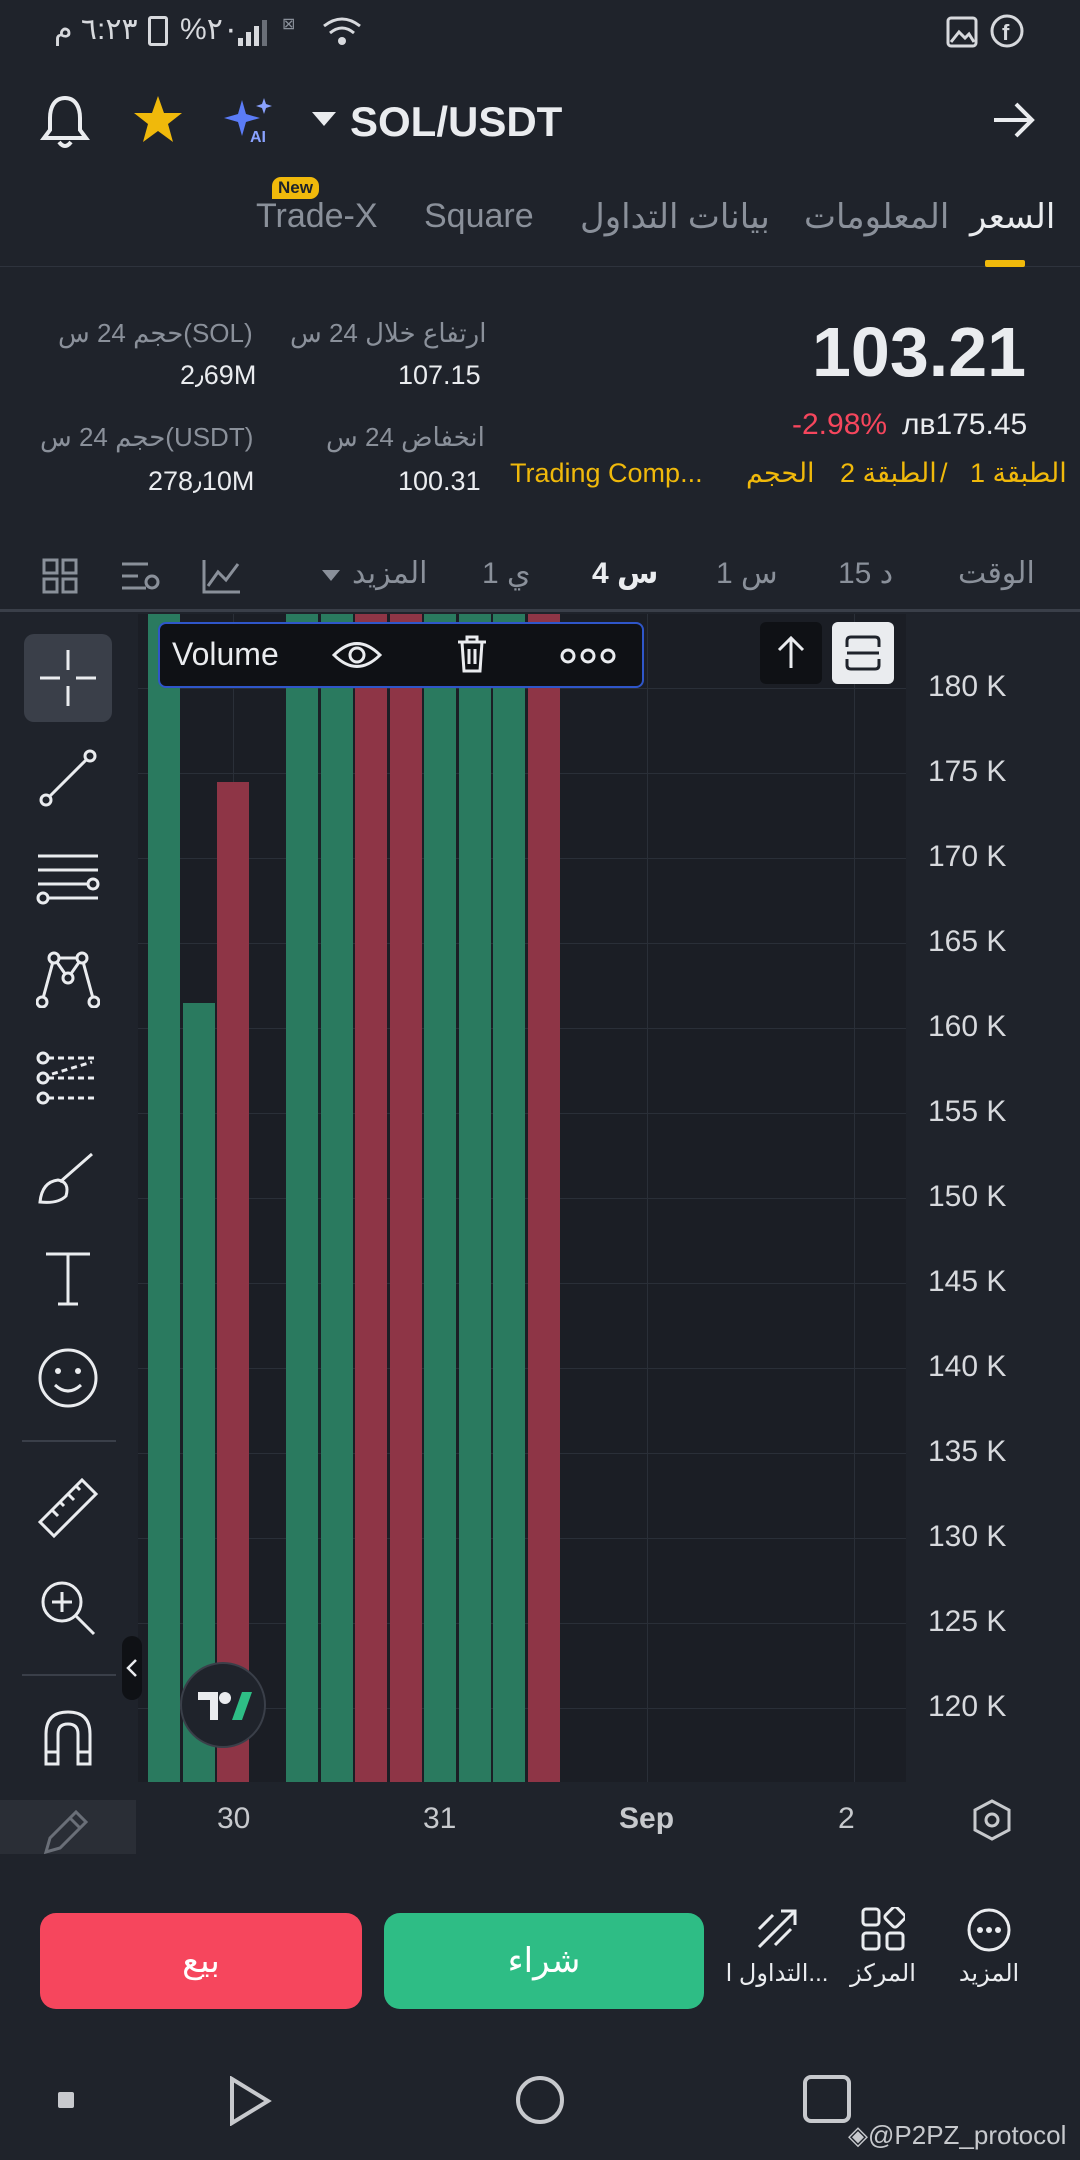  I want to click on ai-label: AI, so click(258, 137).